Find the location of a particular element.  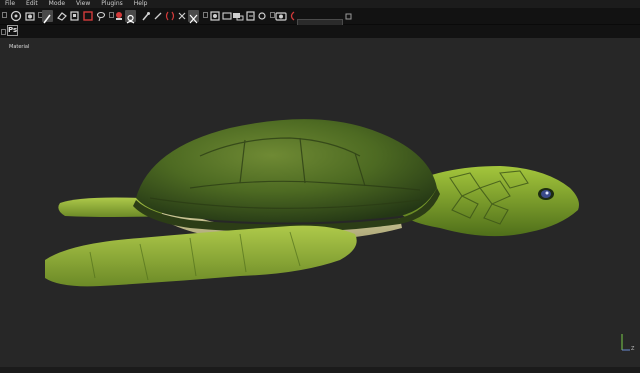

mask-icon is located at coordinates (130, 19).